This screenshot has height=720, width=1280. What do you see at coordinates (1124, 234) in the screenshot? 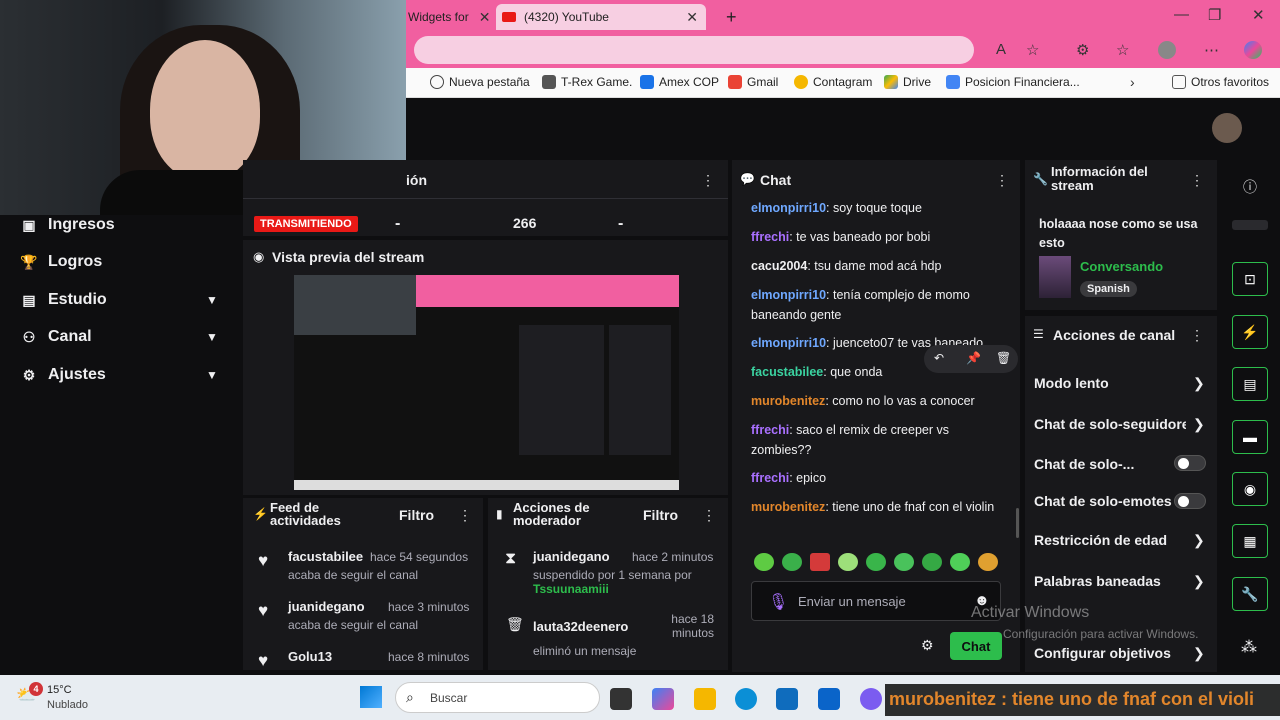
I see `stream-title: holaaaa nose como se usa esto` at bounding box center [1124, 234].